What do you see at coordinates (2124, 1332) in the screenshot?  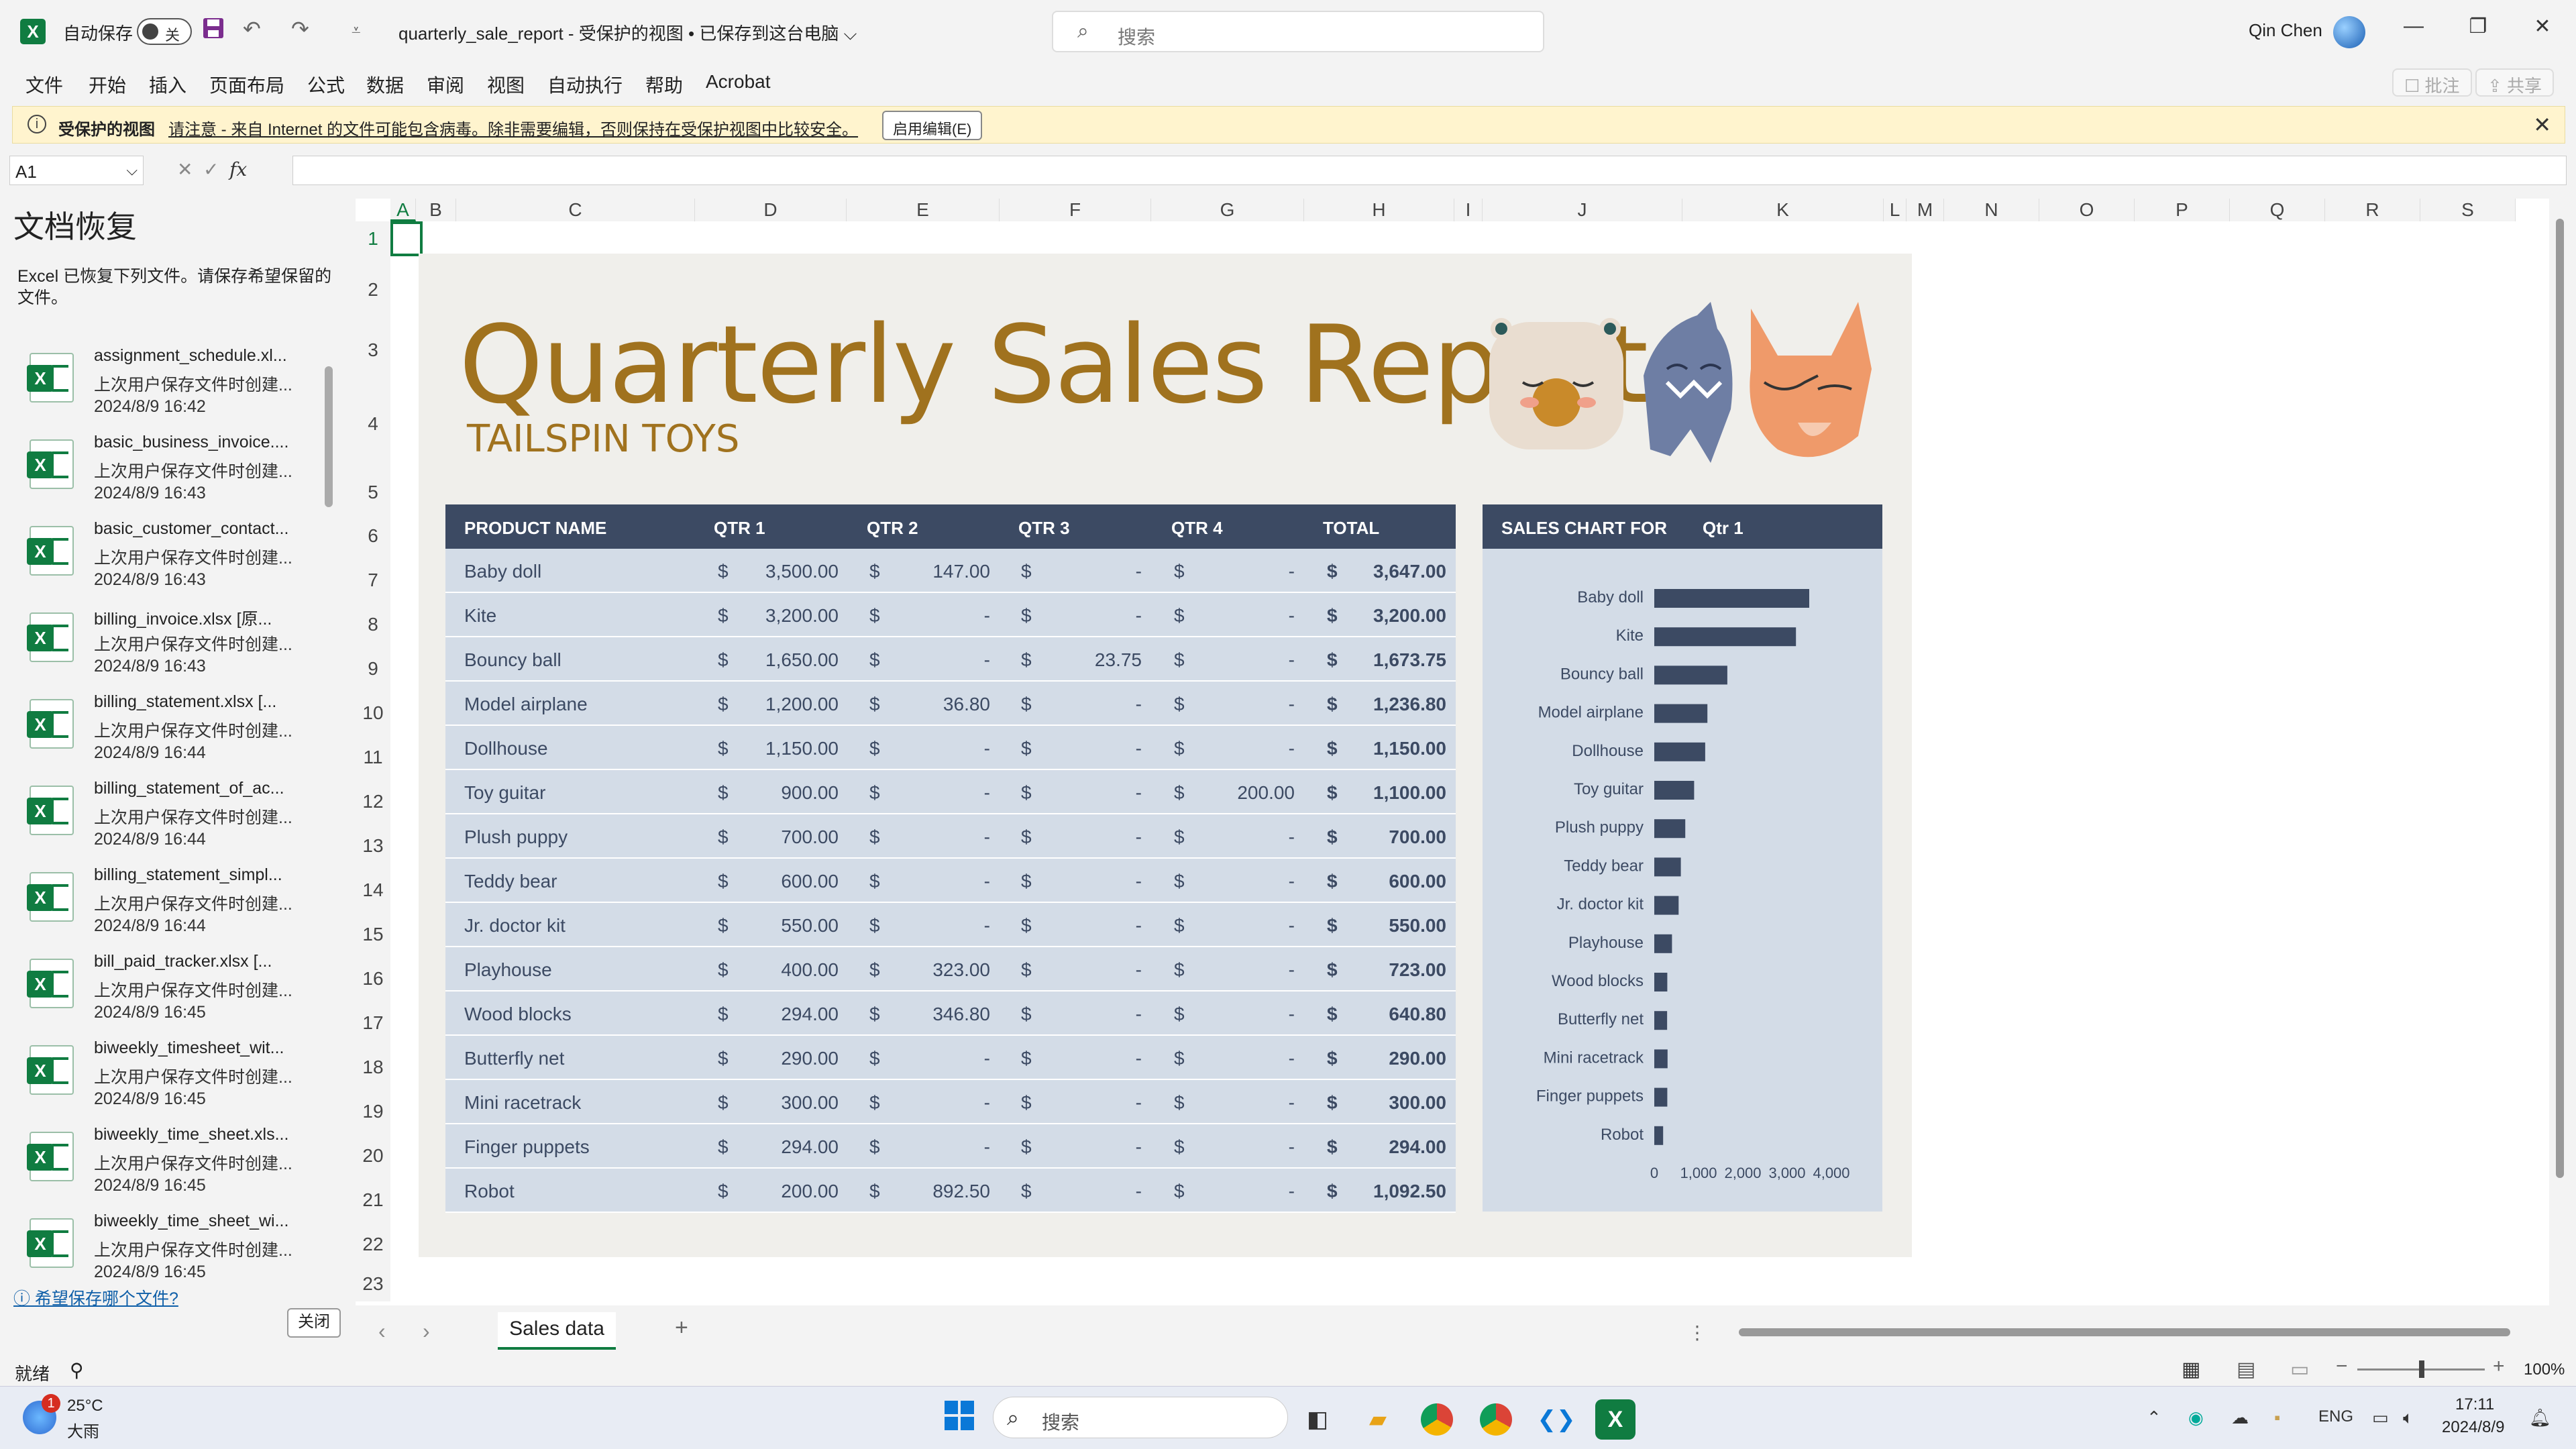 I see `hscroll-thumb` at bounding box center [2124, 1332].